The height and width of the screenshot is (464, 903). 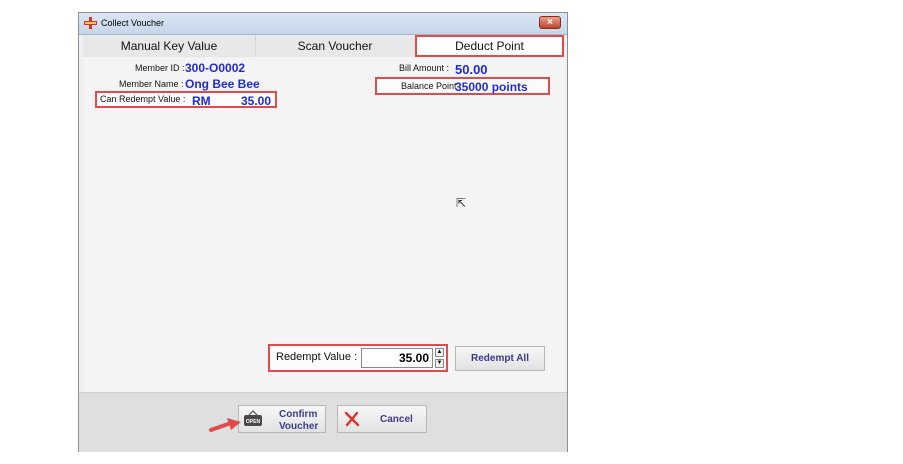 I want to click on balance-point-value: 35000 points, so click(x=491, y=87).